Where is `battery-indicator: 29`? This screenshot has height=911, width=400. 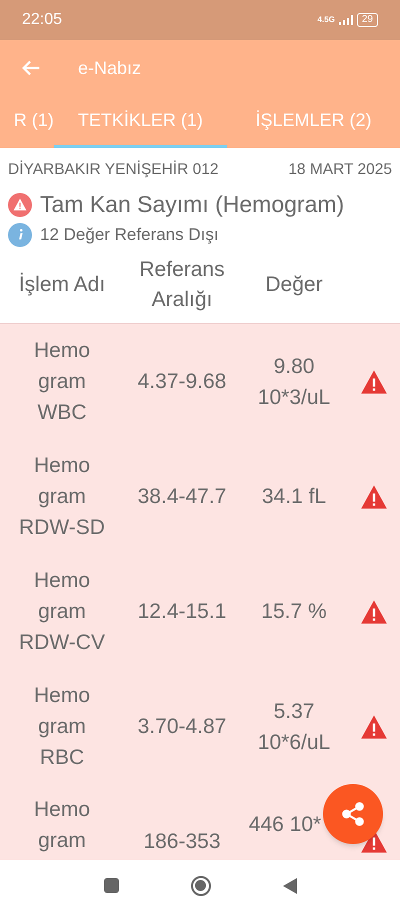 battery-indicator: 29 is located at coordinates (367, 20).